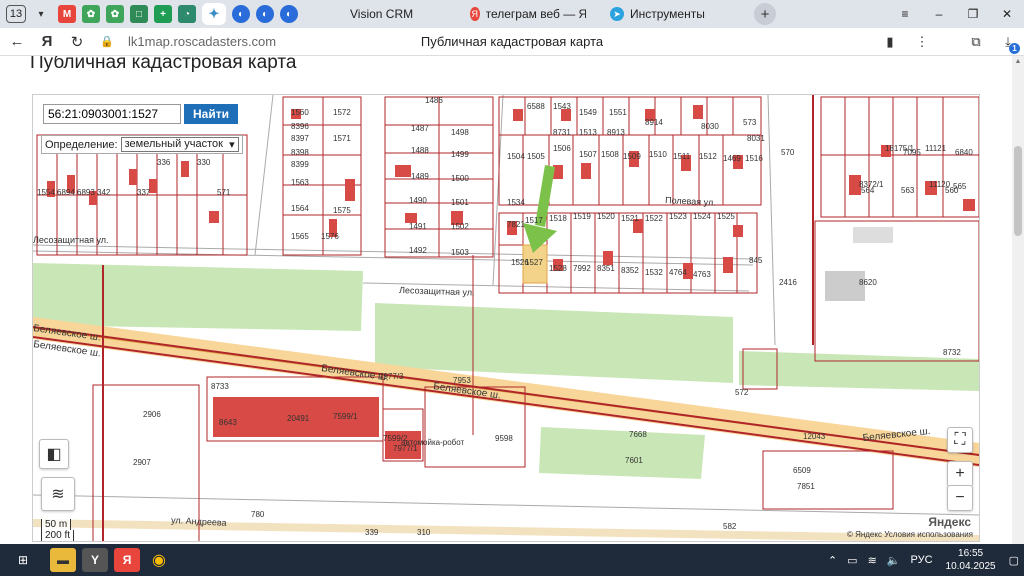 This screenshot has width=1024, height=576. Describe the element at coordinates (330, 236) in the screenshot. I see `parcel-number: 1576` at that location.